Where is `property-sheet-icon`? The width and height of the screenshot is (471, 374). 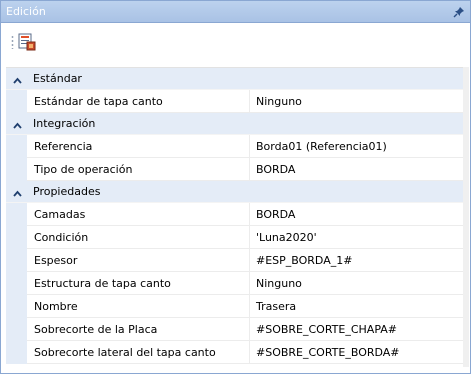 property-sheet-icon is located at coordinates (27, 42).